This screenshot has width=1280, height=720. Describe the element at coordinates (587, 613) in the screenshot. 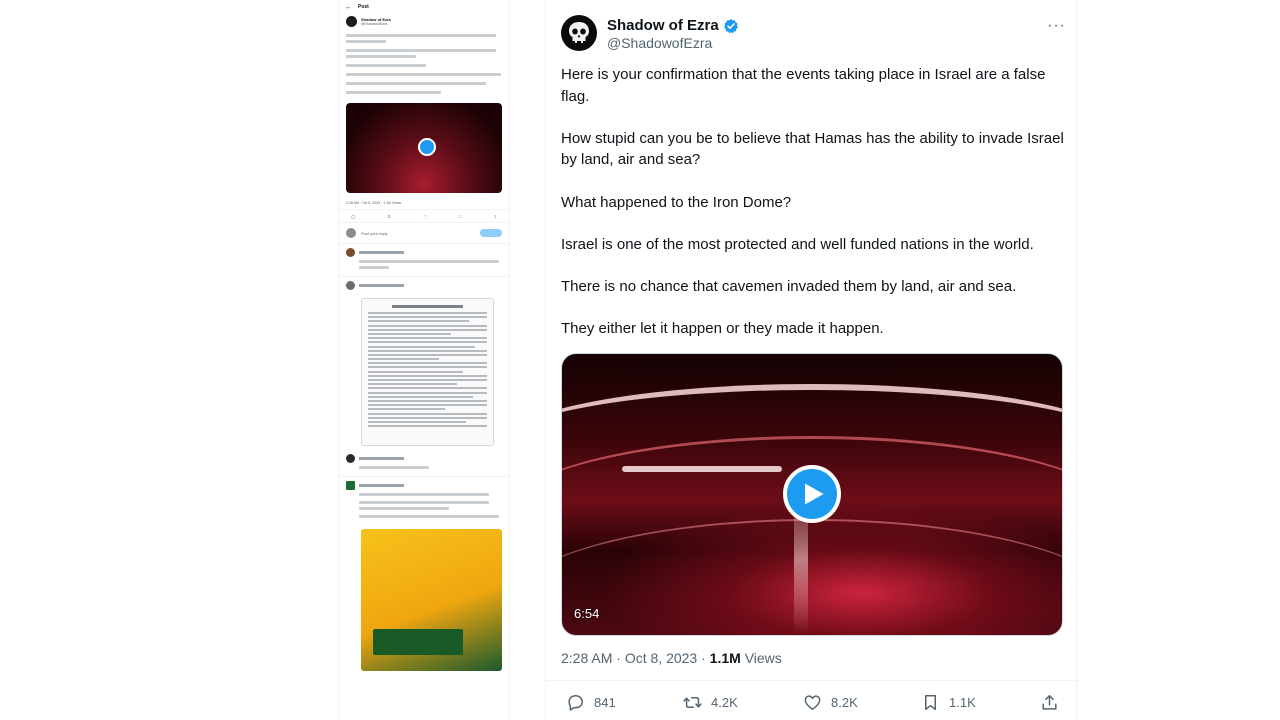

I see `video-duration: 6:54` at that location.